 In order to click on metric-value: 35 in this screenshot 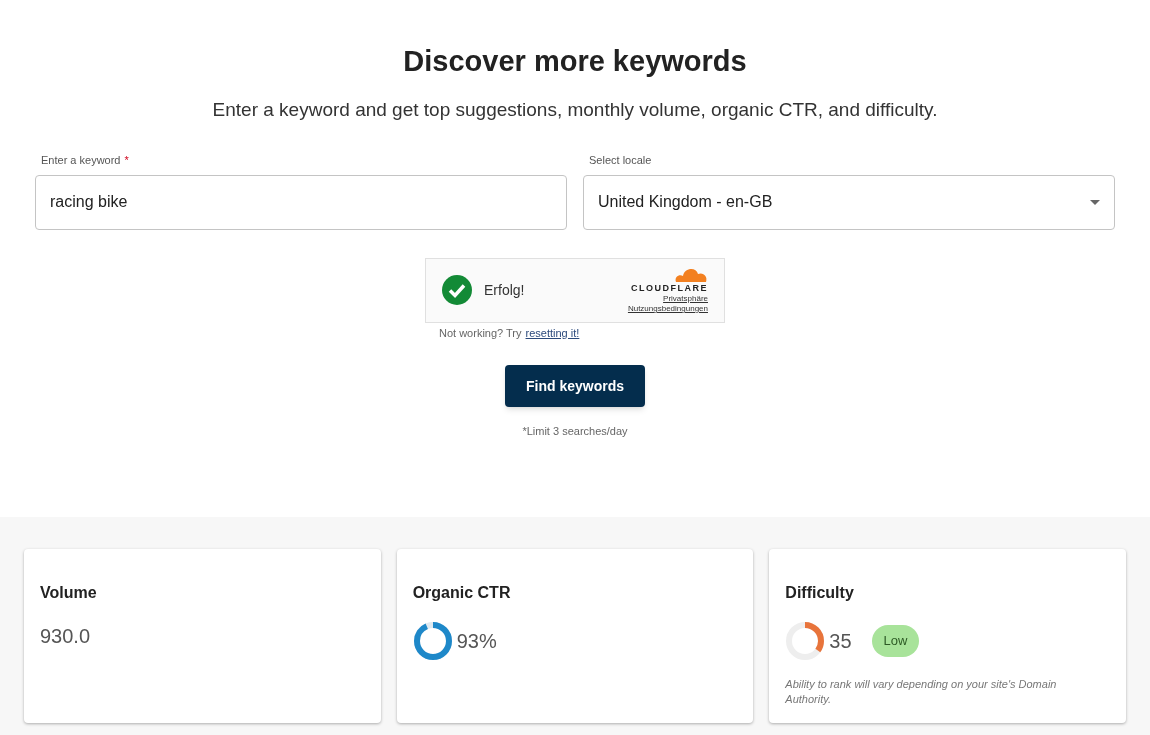, I will do `click(840, 641)`.